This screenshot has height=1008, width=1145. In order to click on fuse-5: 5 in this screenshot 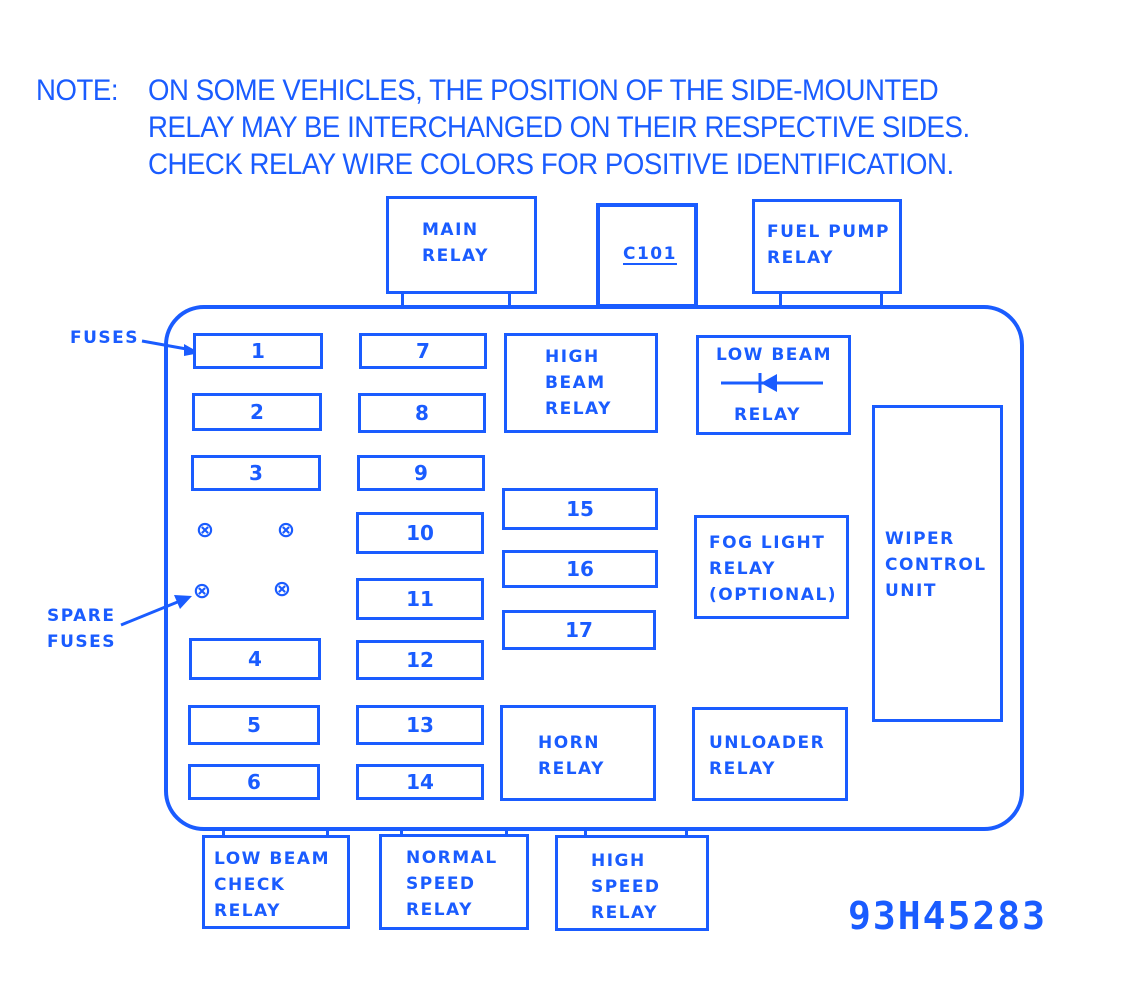, I will do `click(254, 725)`.